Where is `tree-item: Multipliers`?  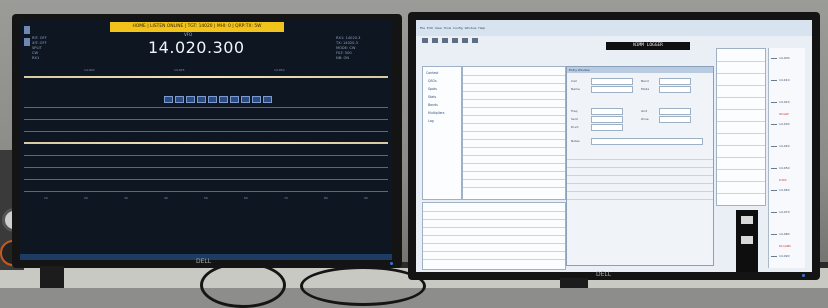 tree-item: Multipliers is located at coordinates (436, 113).